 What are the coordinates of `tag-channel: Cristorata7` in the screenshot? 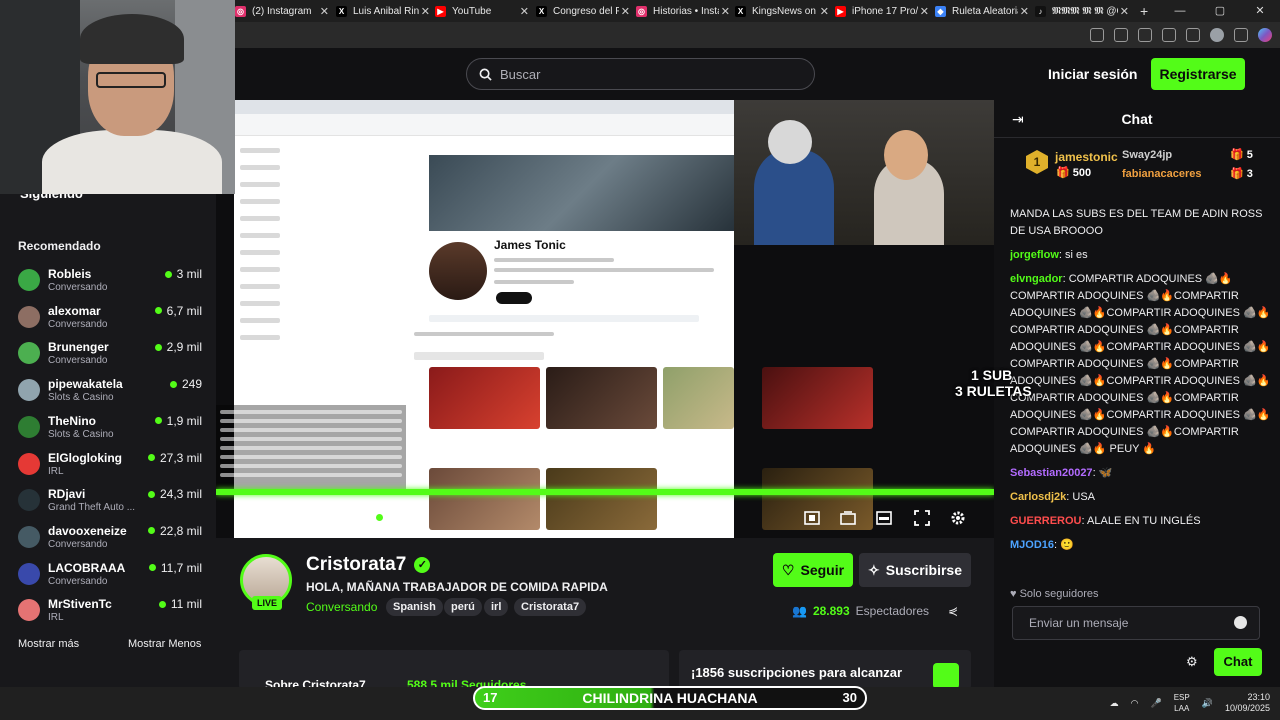 It's located at (550, 607).